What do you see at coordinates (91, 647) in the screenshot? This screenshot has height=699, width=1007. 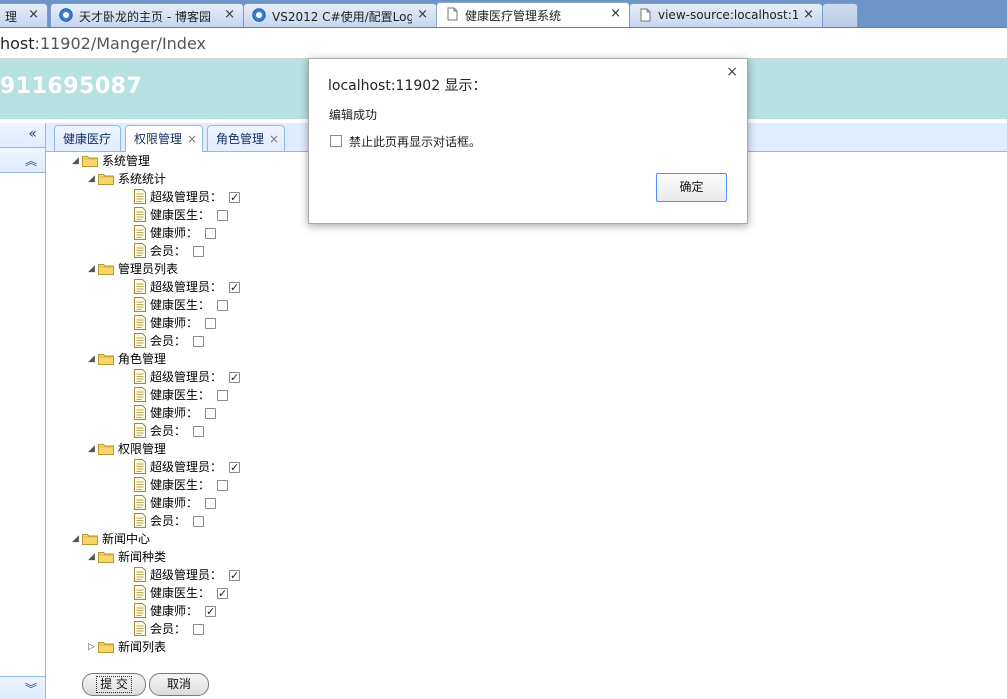 I see `expand-toggle-icon: ▷` at bounding box center [91, 647].